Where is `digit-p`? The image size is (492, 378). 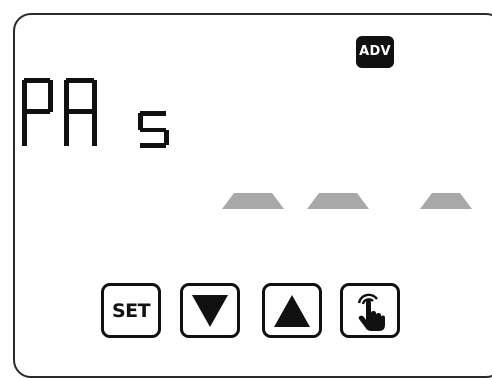
digit-p is located at coordinates (37, 112).